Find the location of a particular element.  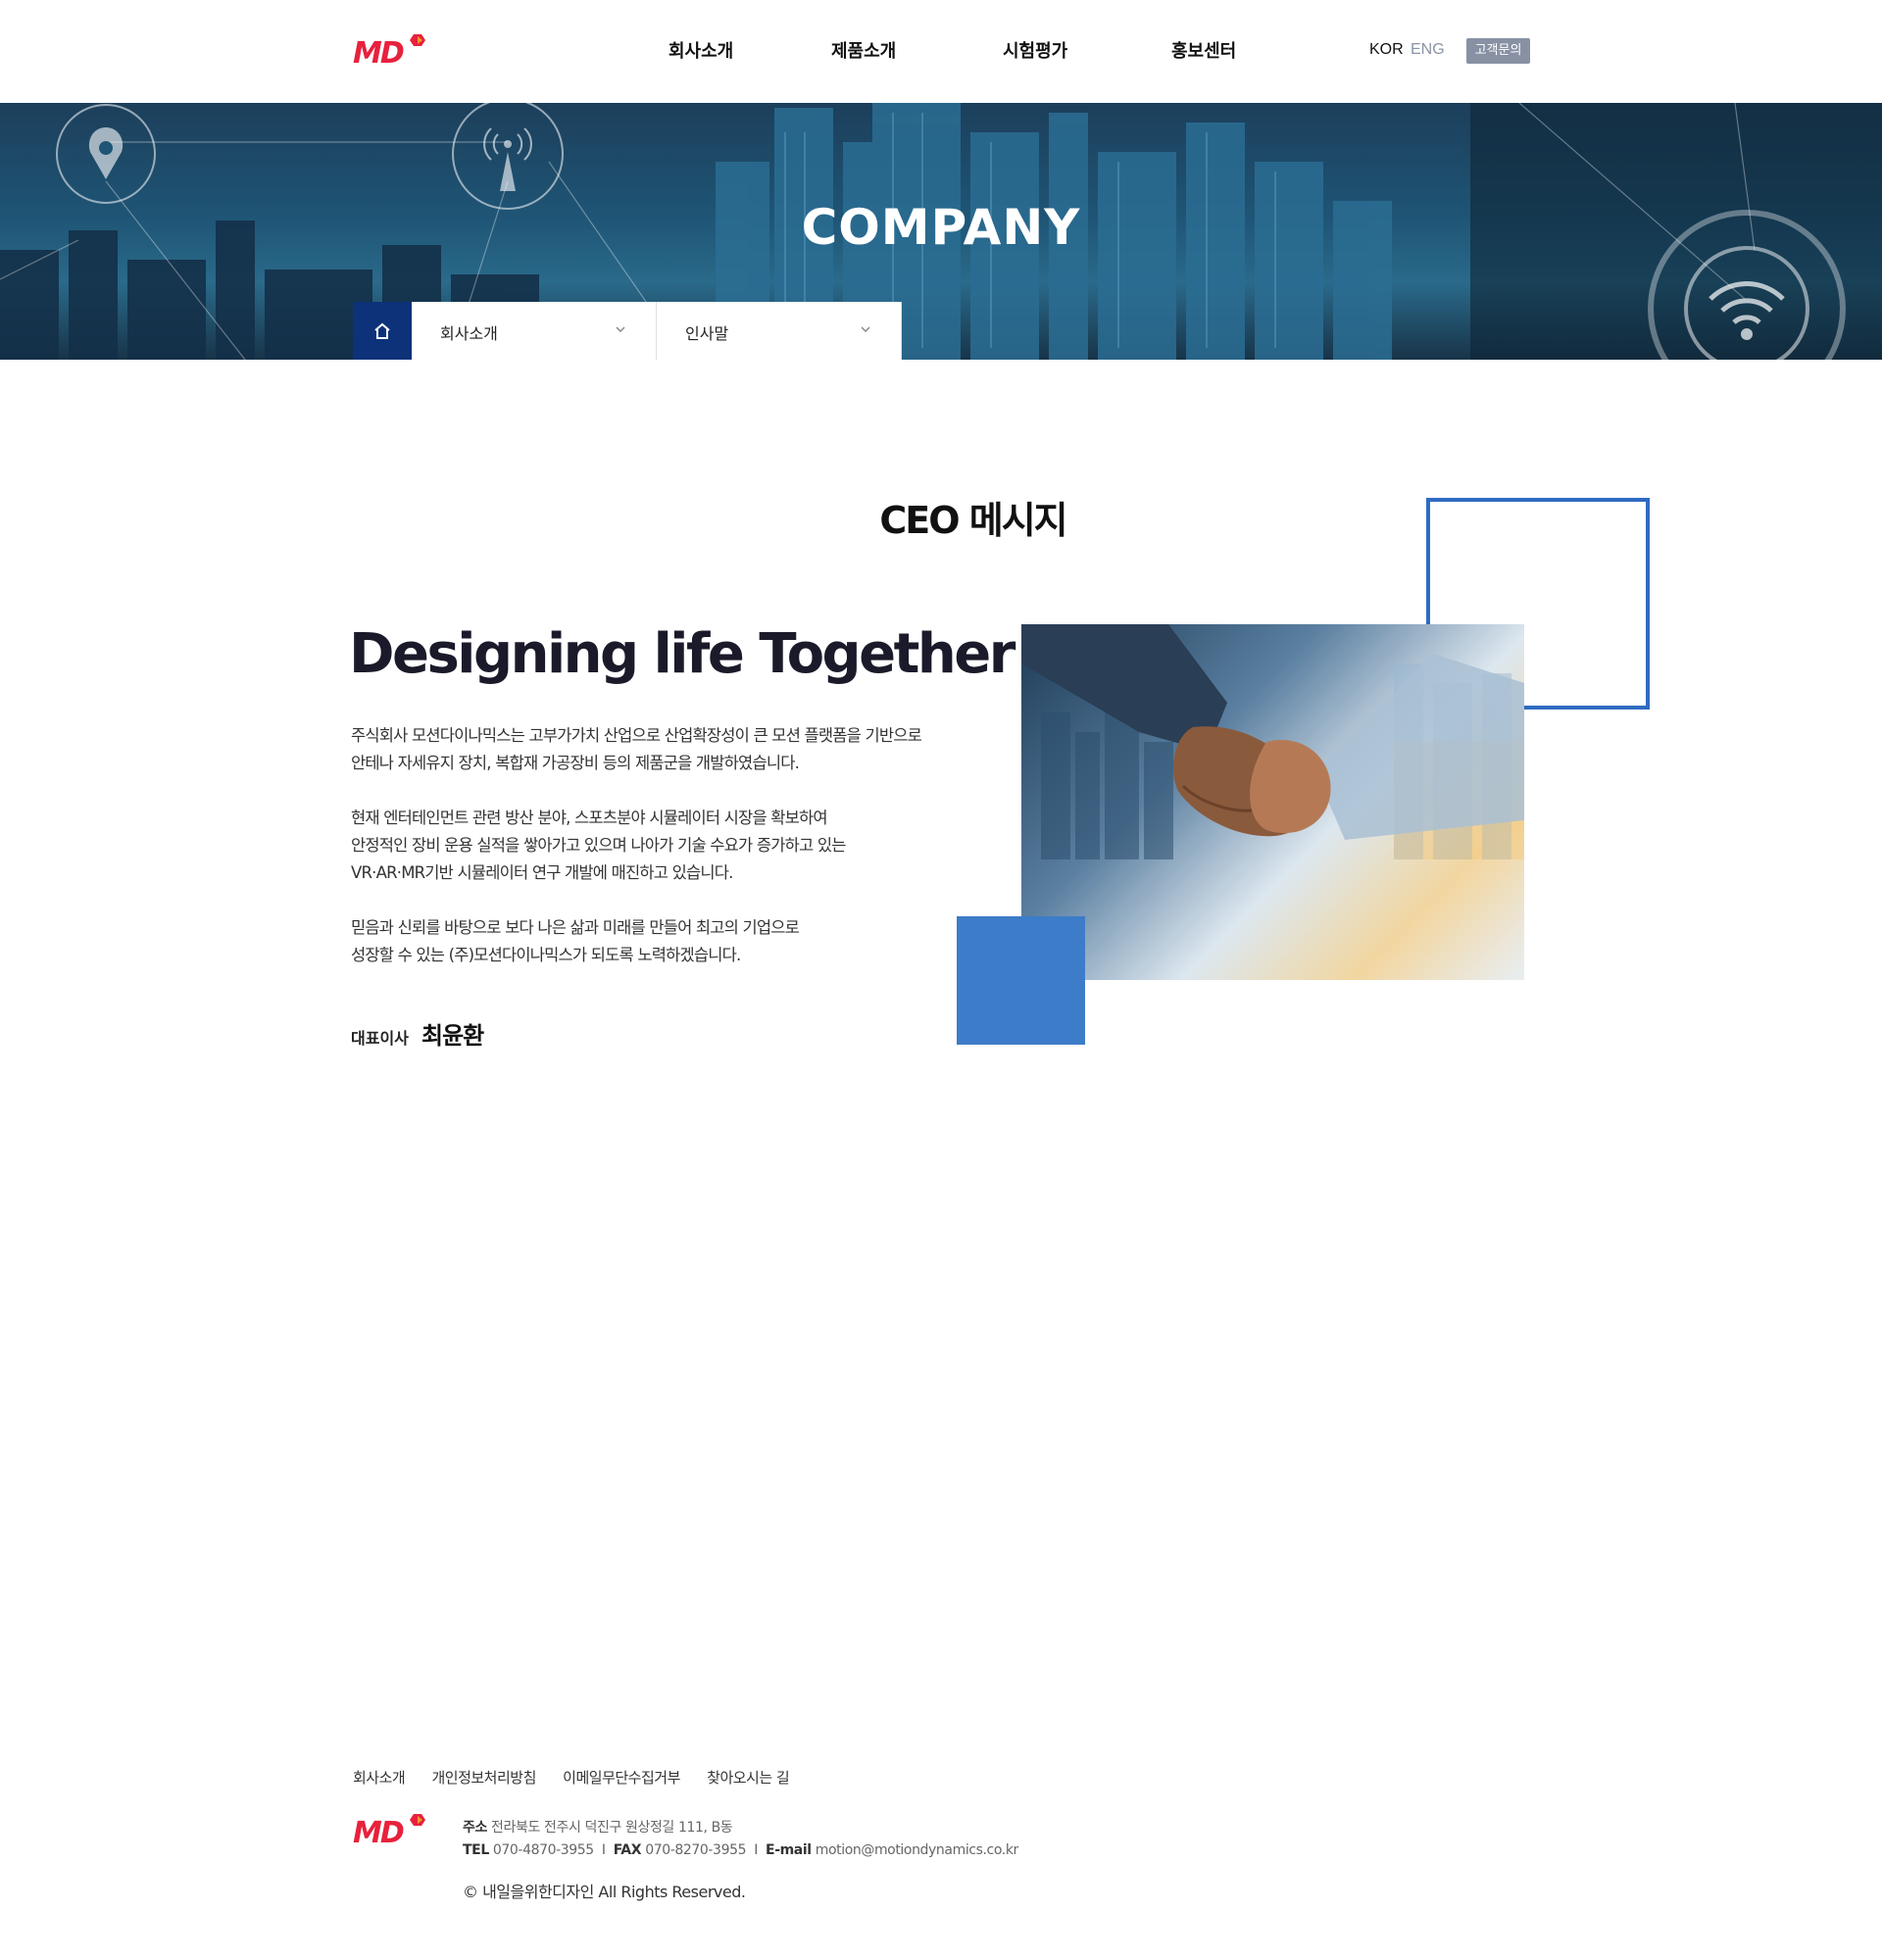

dropdown-depth1-label: 회사소개 is located at coordinates (469, 333).